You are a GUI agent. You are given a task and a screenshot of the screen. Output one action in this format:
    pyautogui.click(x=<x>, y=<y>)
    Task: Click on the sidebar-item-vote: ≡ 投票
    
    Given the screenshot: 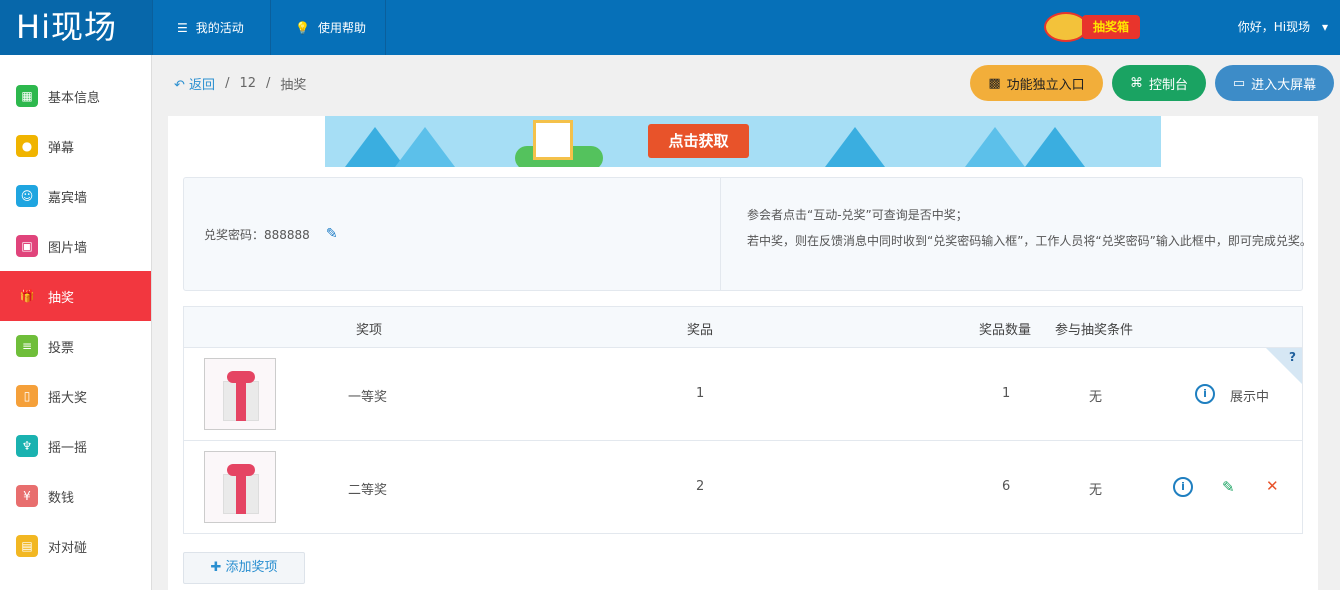 What is the action you would take?
    pyautogui.click(x=75, y=346)
    